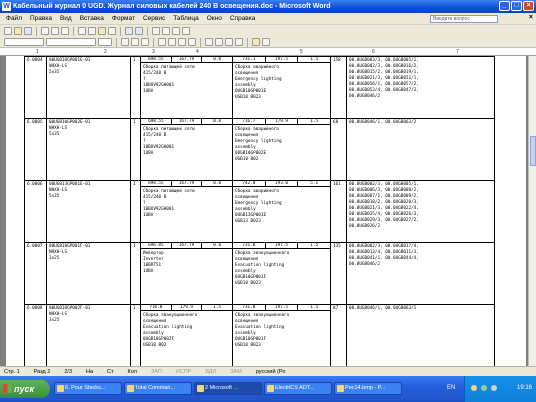 This screenshot has height=402, width=536. I want to click on cell-number: 6.0004, so click(35, 87).